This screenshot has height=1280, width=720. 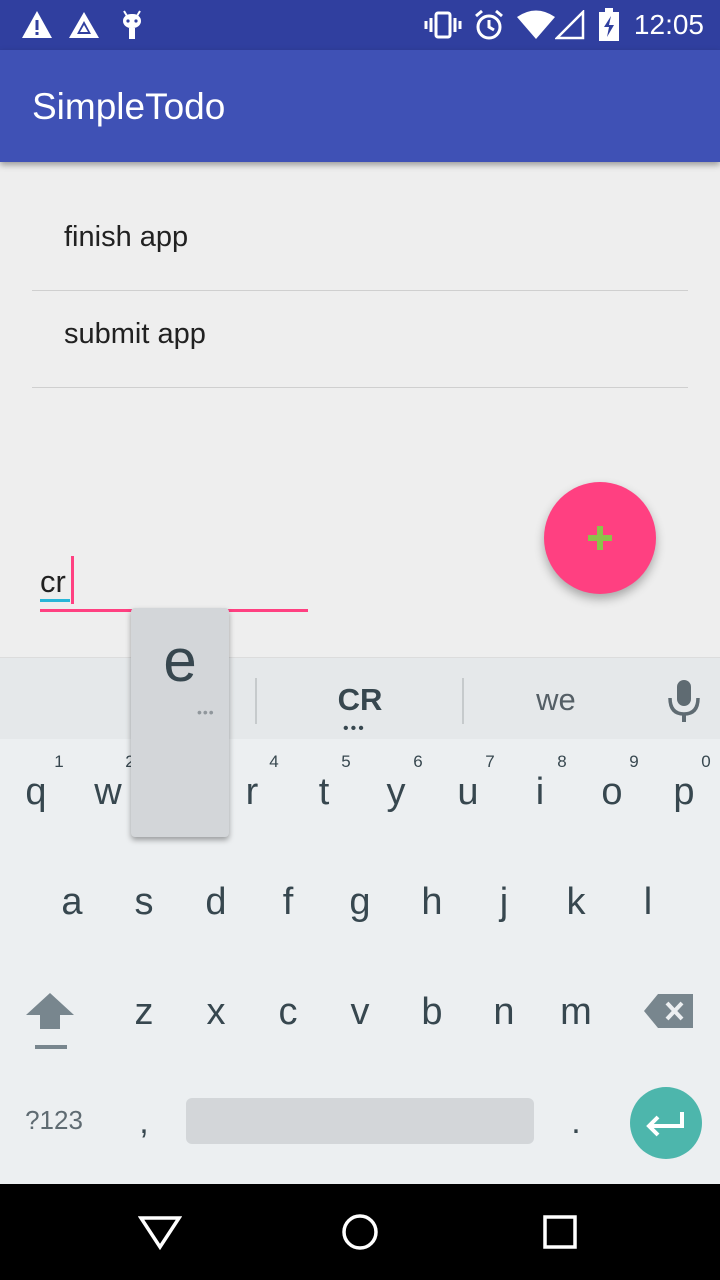 What do you see at coordinates (84, 25) in the screenshot?
I see `apps-icon` at bounding box center [84, 25].